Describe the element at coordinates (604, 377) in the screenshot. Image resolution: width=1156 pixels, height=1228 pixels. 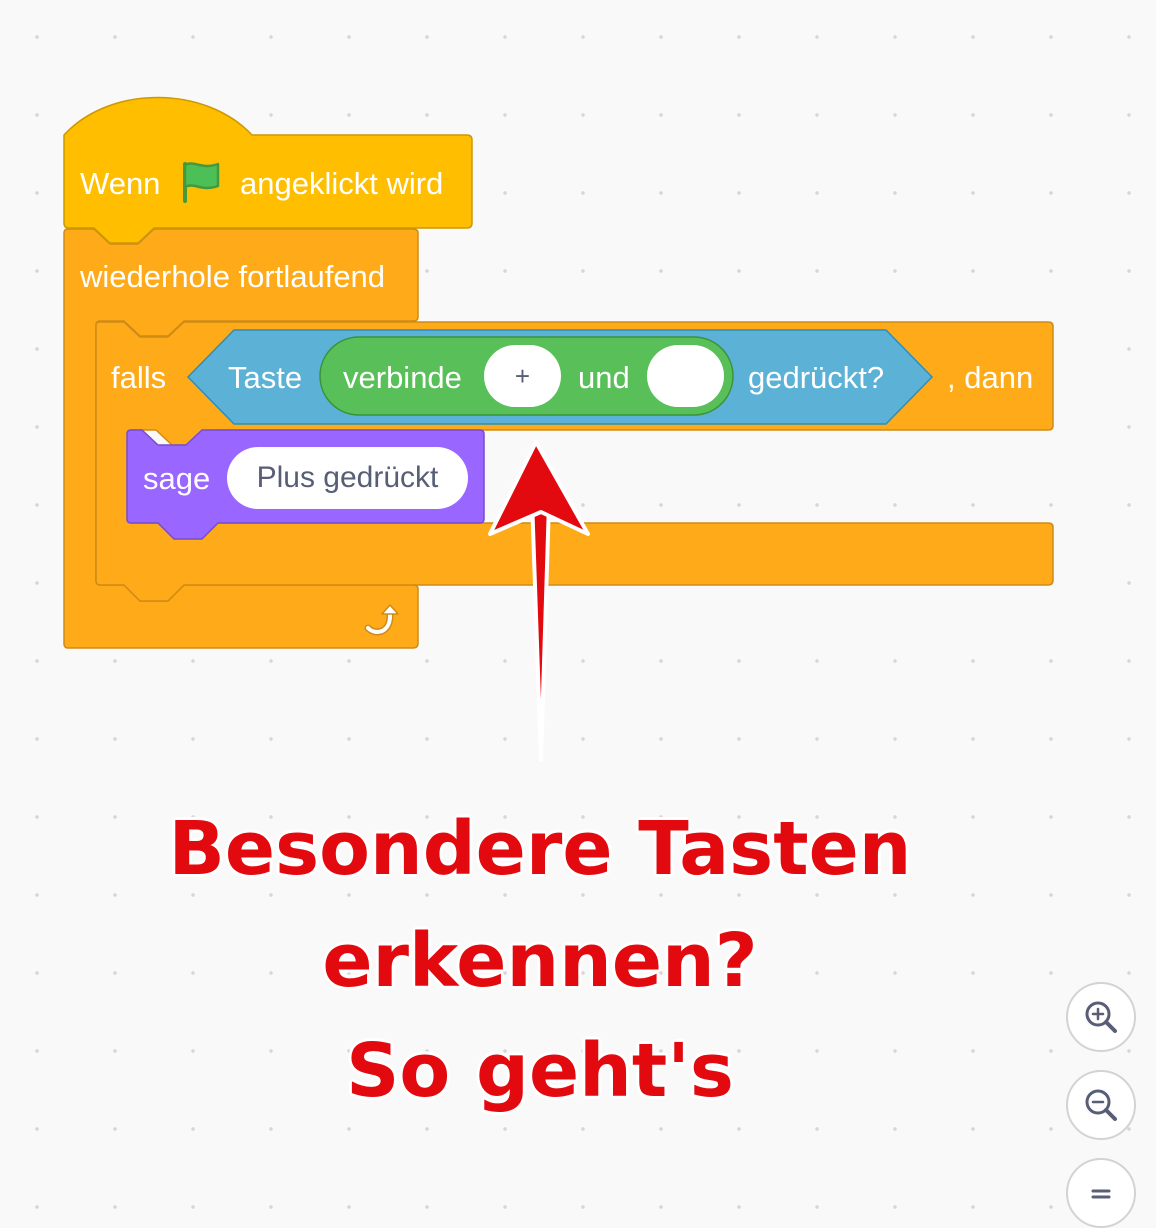
I see `join-mid-label: und` at that location.